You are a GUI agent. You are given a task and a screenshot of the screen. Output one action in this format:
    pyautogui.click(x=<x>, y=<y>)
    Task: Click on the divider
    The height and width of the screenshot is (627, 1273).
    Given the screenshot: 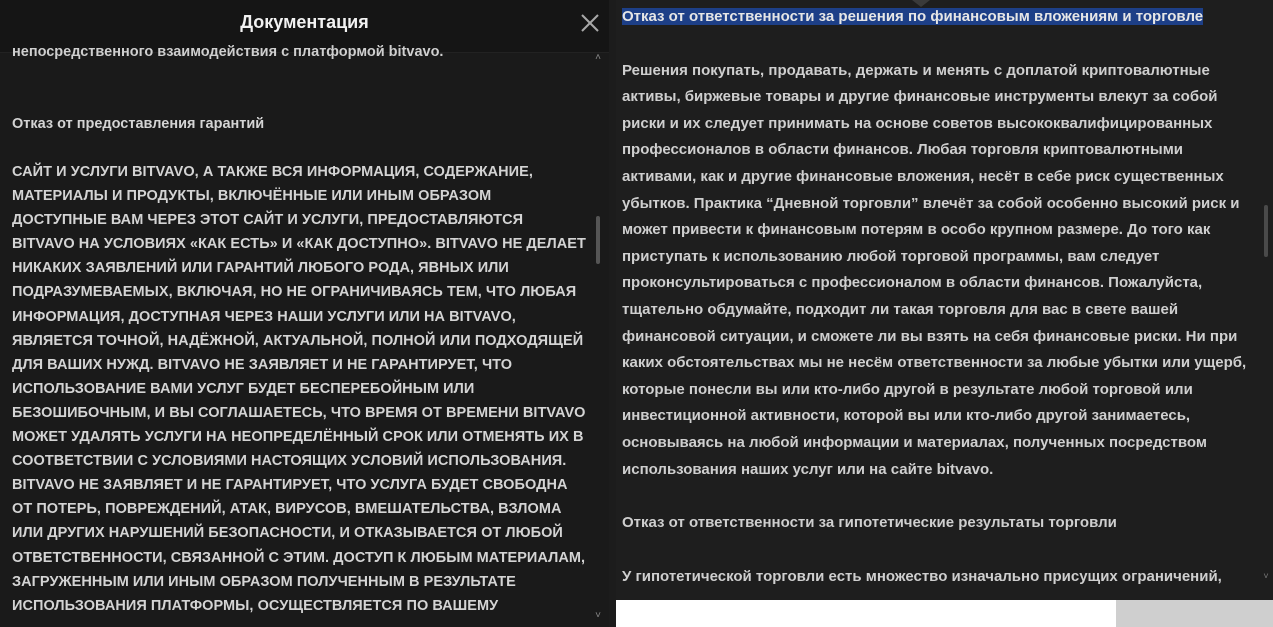 What is the action you would take?
    pyautogui.click(x=612, y=313)
    